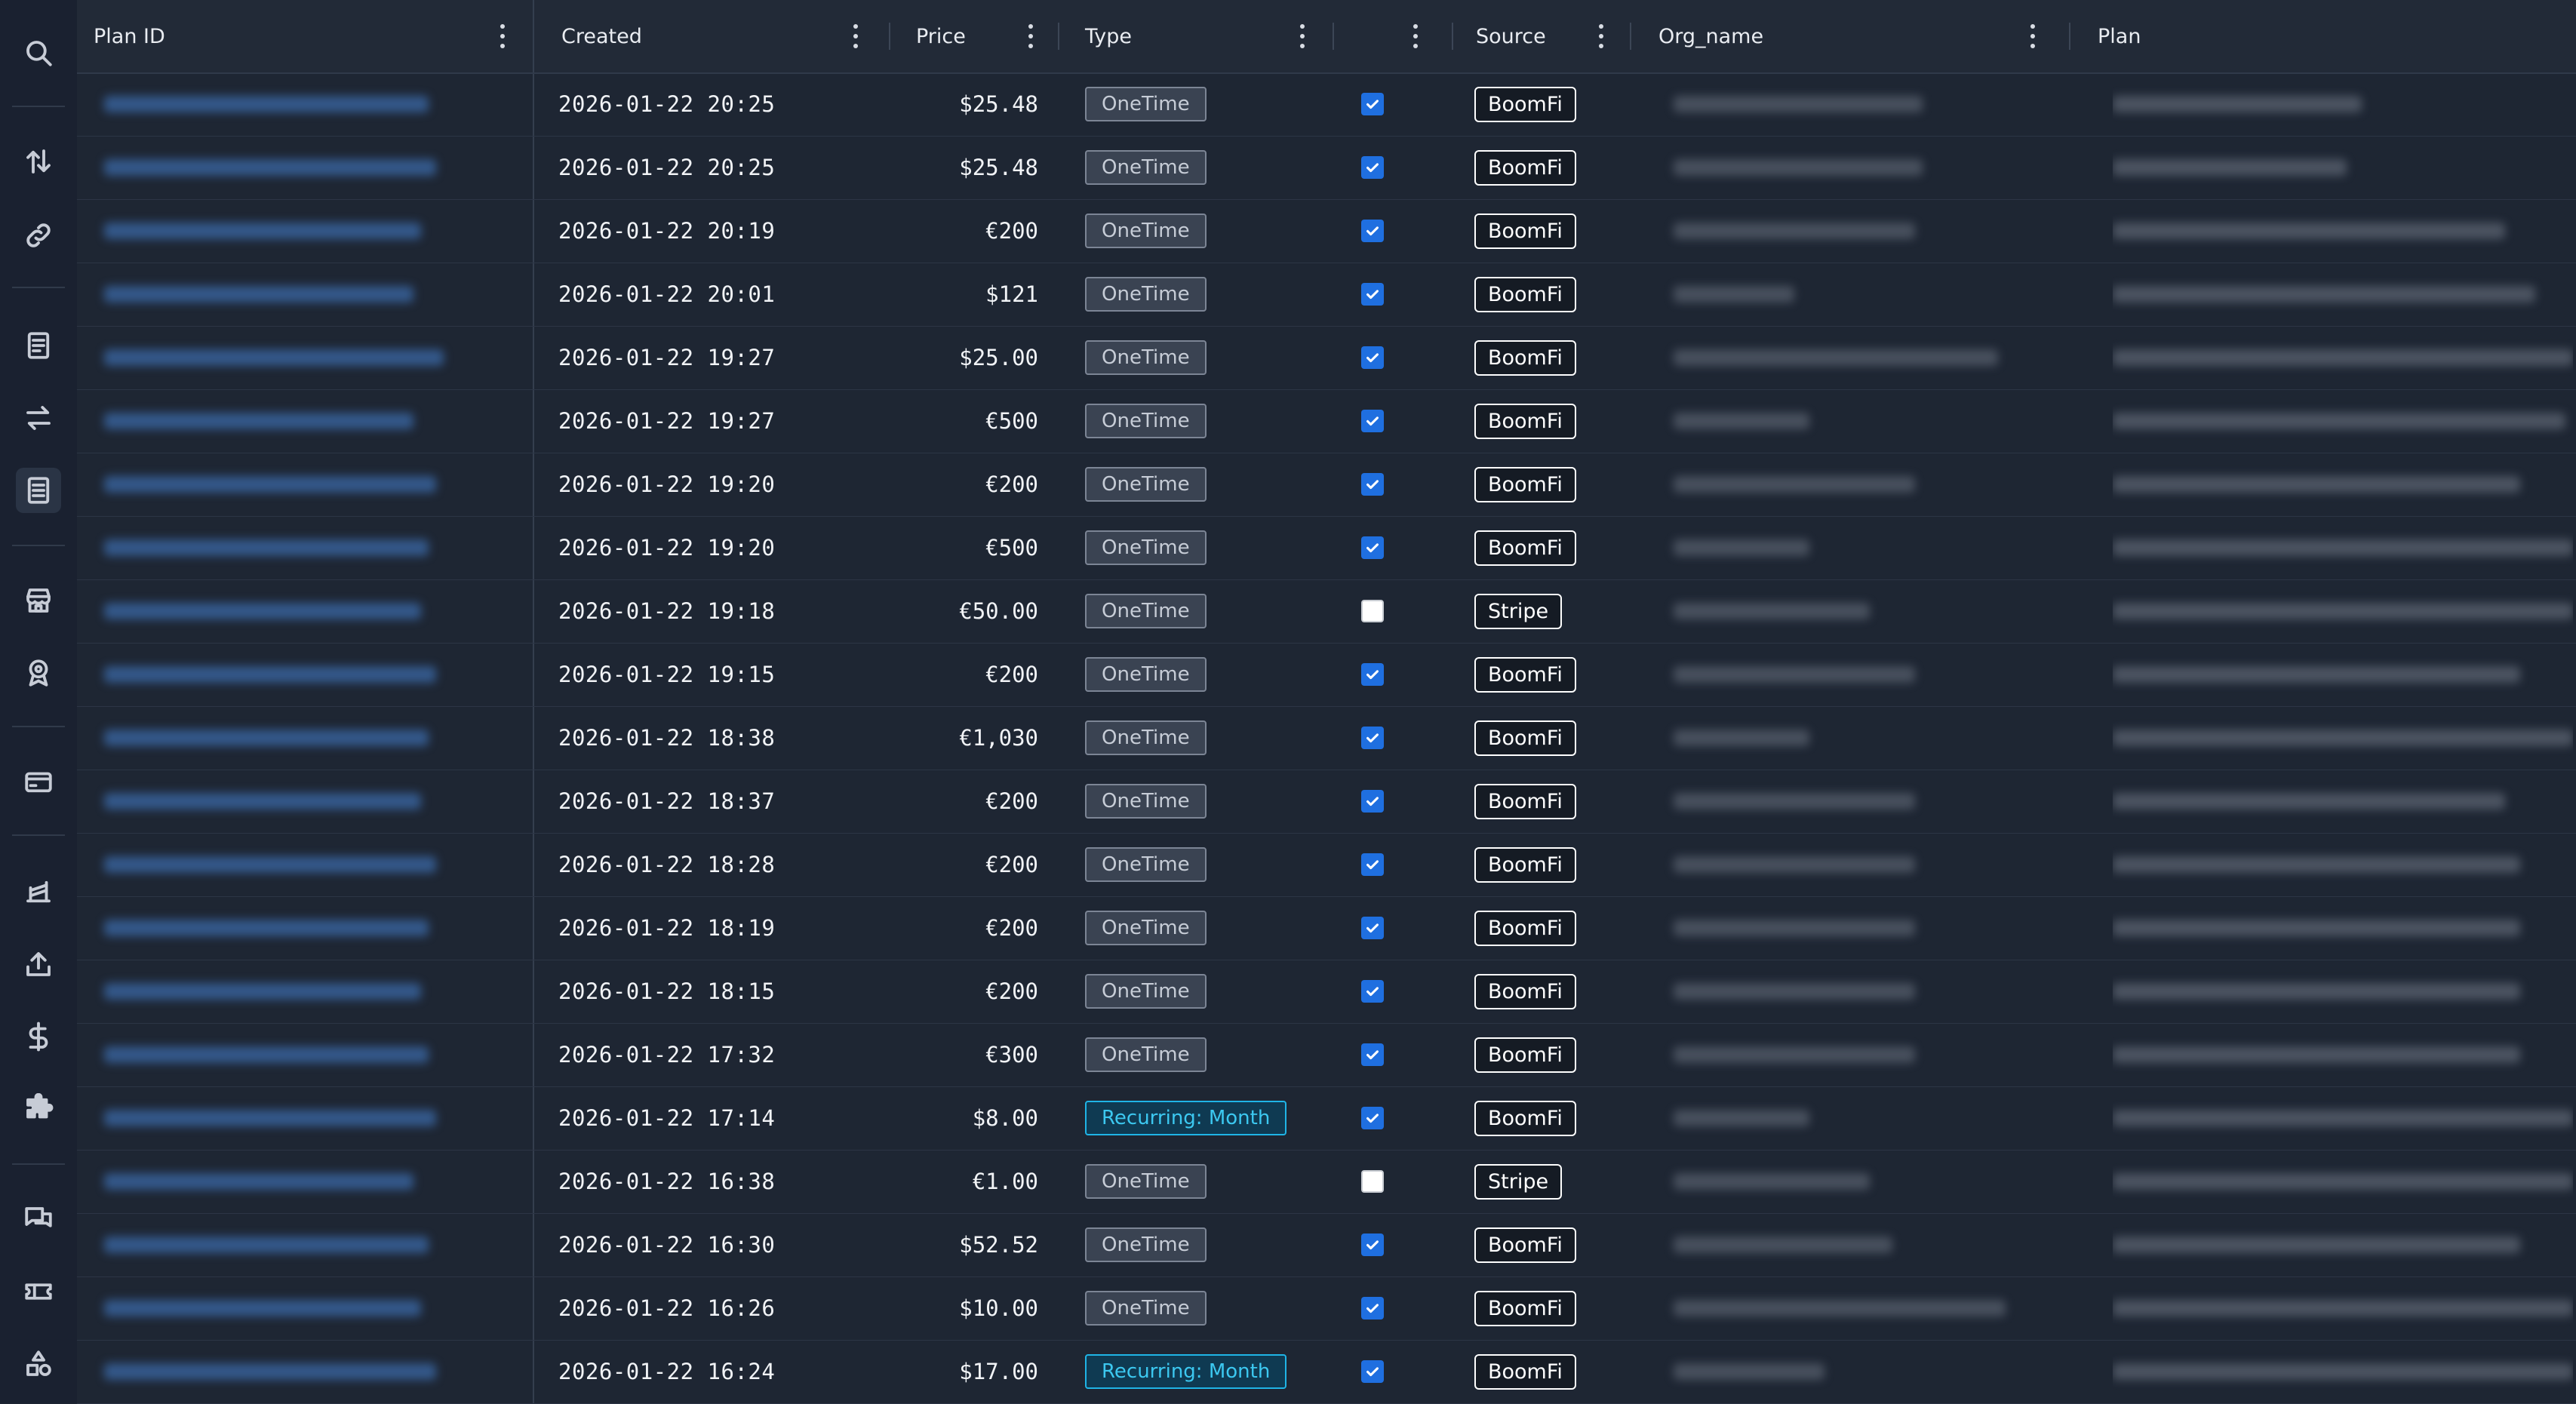 The width and height of the screenshot is (2576, 1404). What do you see at coordinates (1326, 738) in the screenshot?
I see `table-row: 2026-01-22 18:38 €1,030 OneTime BoomFi` at bounding box center [1326, 738].